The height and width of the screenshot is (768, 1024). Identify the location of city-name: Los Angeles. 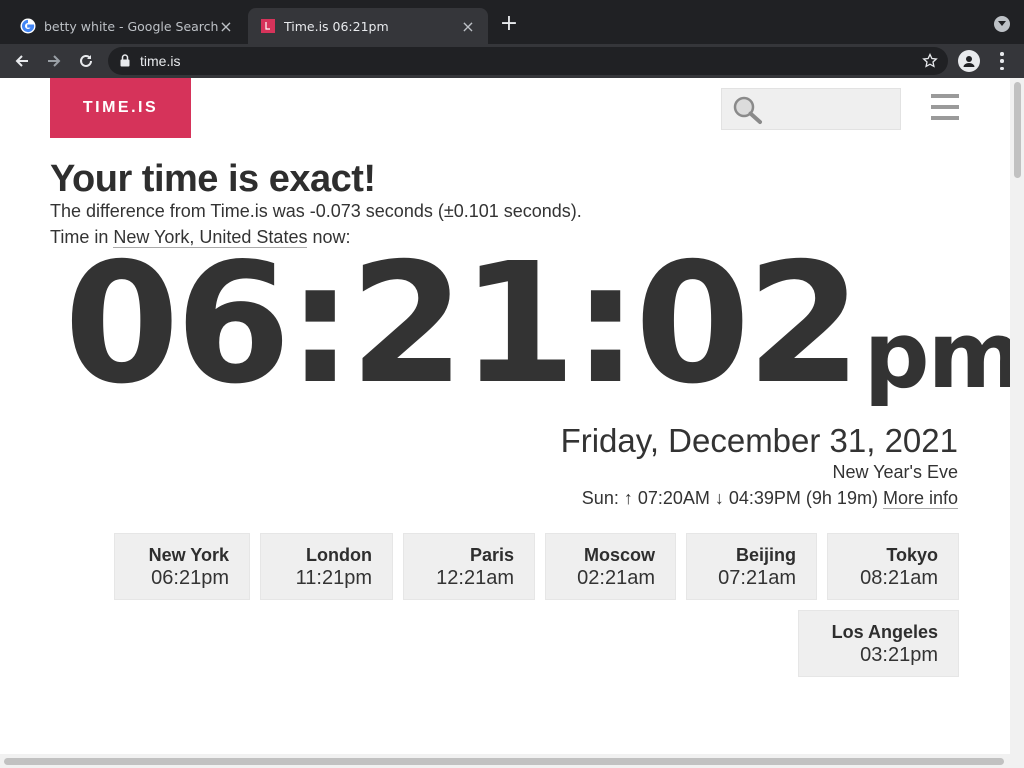
(884, 632).